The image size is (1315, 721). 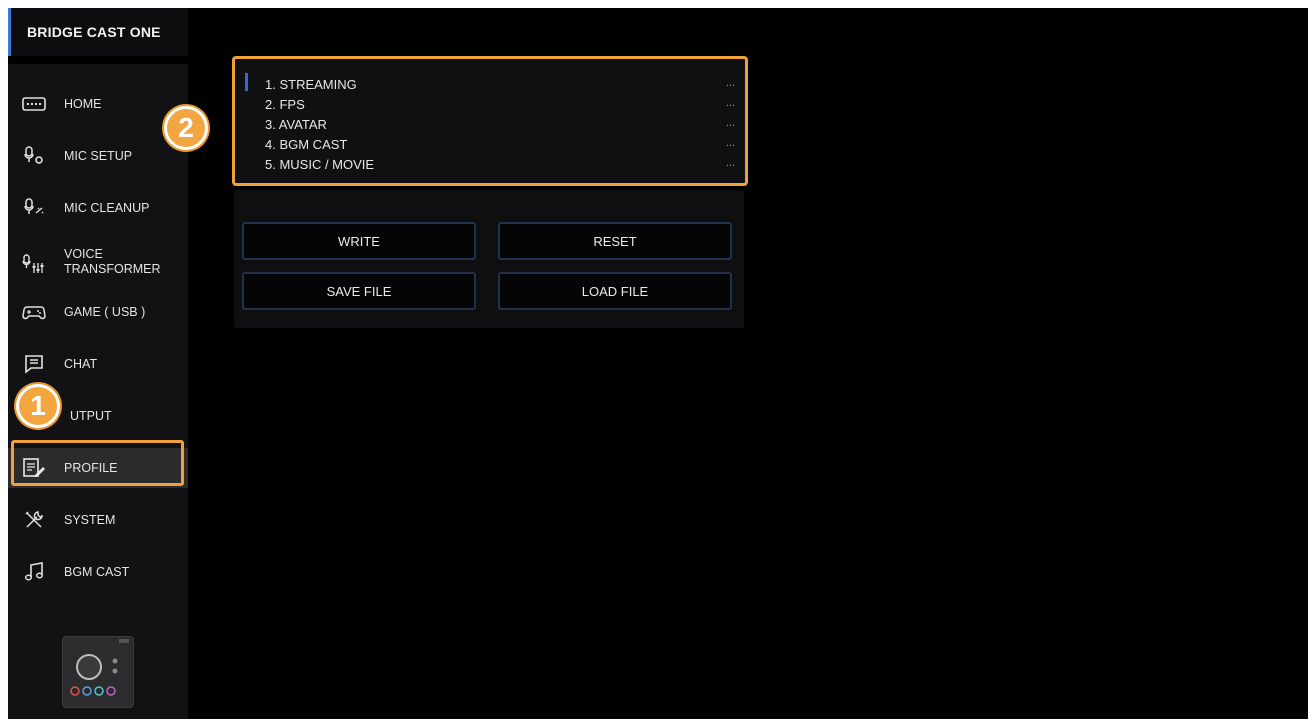 What do you see at coordinates (296, 124) in the screenshot?
I see `profile-name: 3. AVATAR` at bounding box center [296, 124].